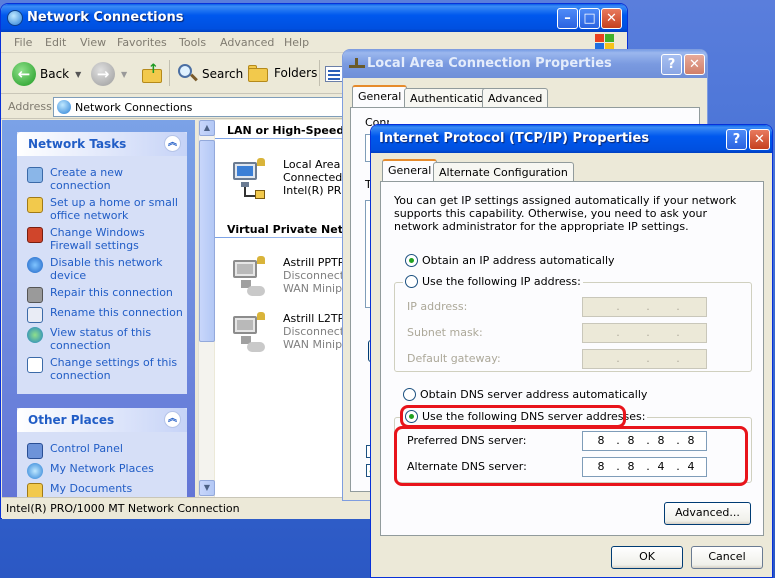 Image resolution: width=775 pixels, height=578 pixels. Describe the element at coordinates (493, 281) in the screenshot. I see `radio-use-following-ip: Use the following IP address:` at that location.